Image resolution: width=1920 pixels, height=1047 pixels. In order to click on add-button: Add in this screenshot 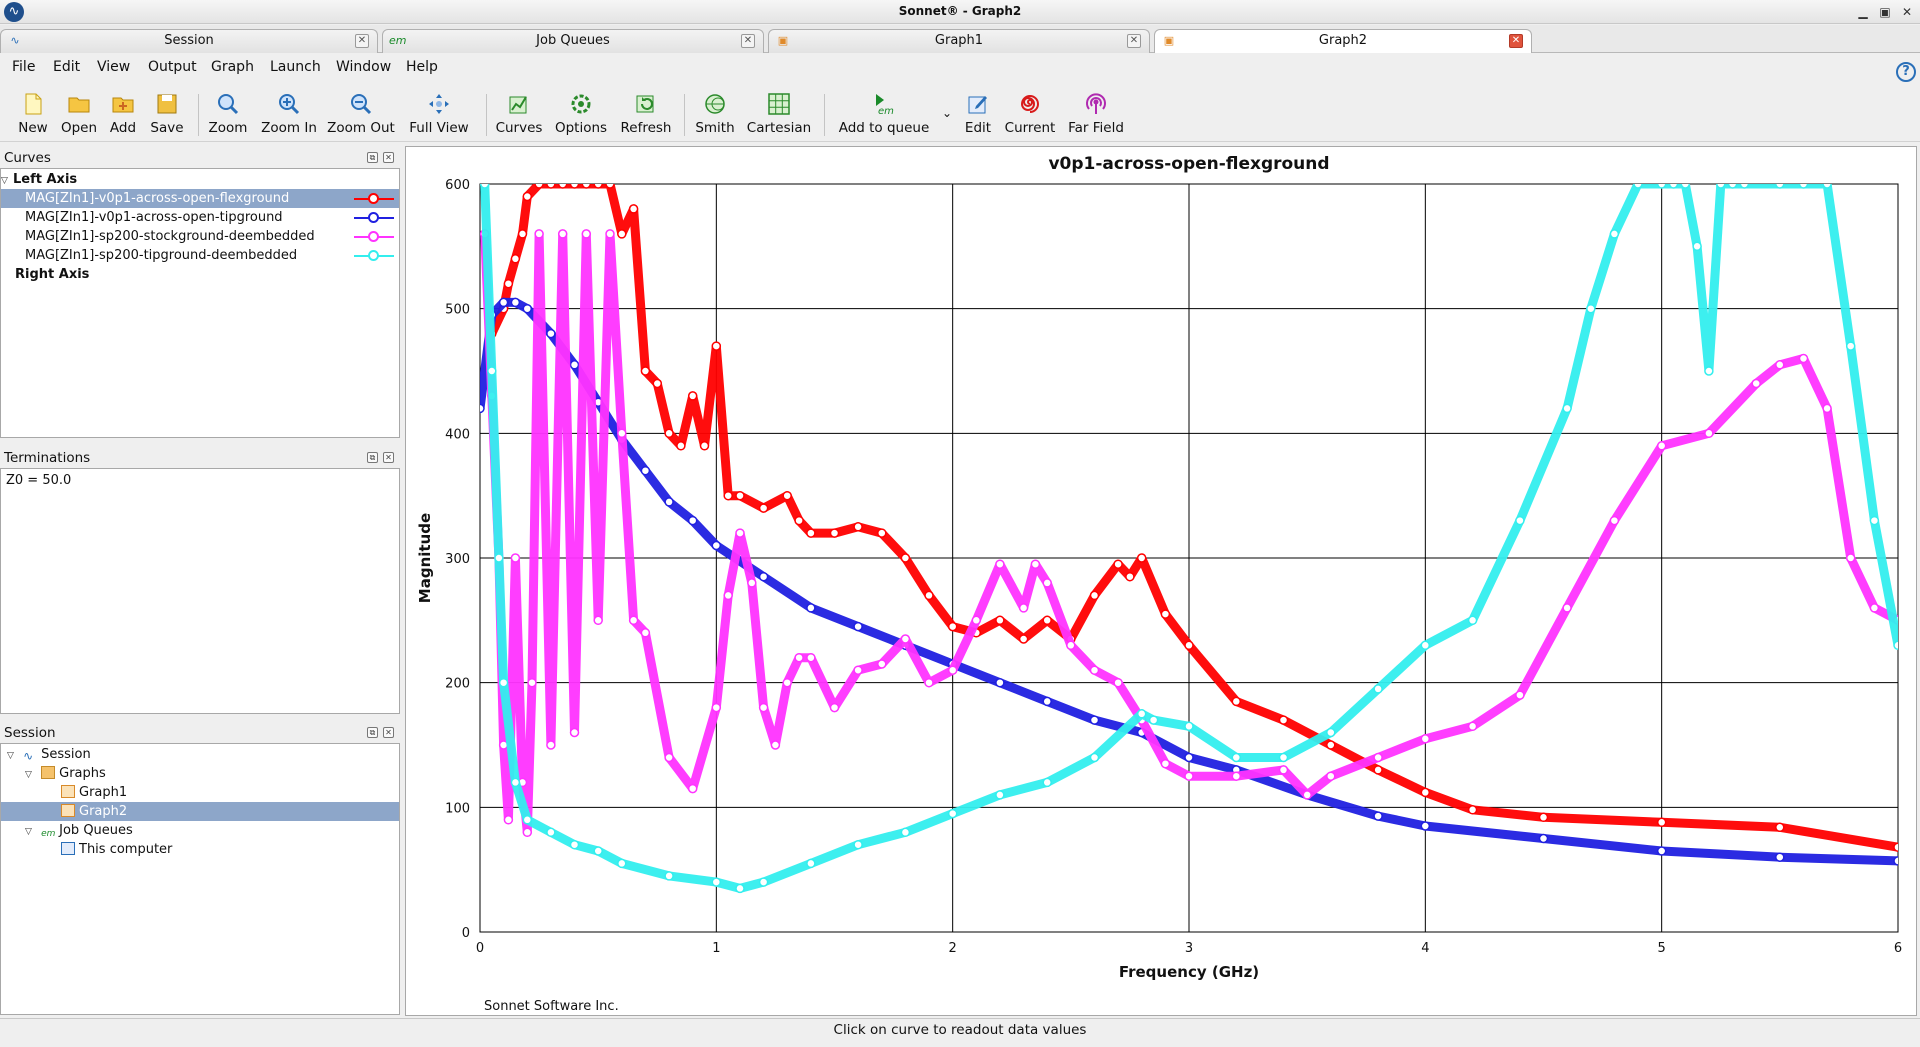, I will do `click(123, 114)`.